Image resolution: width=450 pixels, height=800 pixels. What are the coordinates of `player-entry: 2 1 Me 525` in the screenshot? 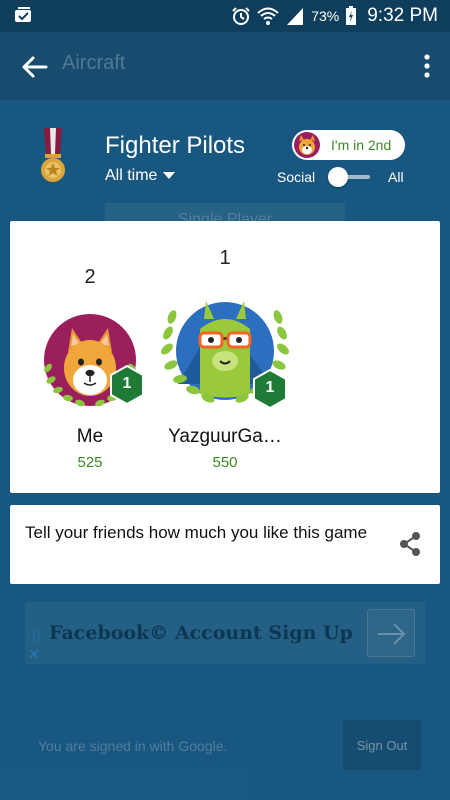 It's located at (92, 357).